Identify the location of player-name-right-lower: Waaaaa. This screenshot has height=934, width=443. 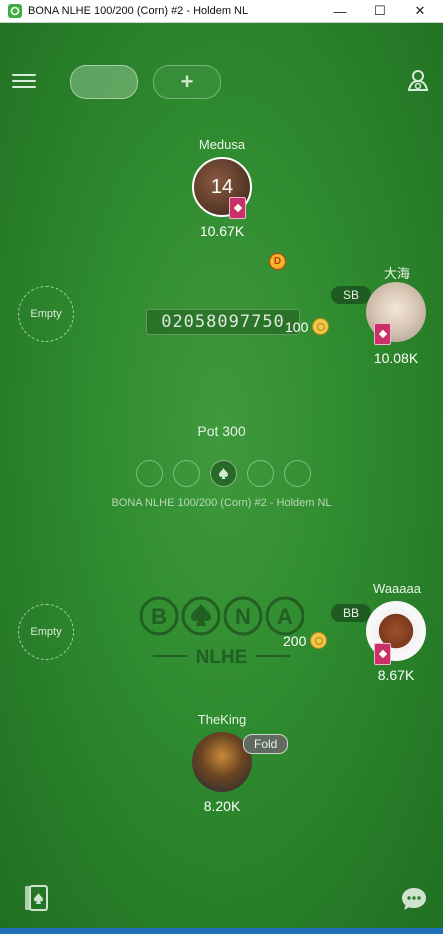
(397, 588).